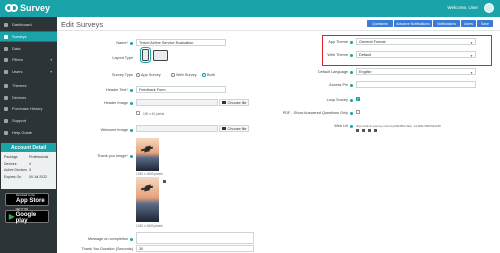  I want to click on sidebar-item-label: Help Guide, so click(22, 132).